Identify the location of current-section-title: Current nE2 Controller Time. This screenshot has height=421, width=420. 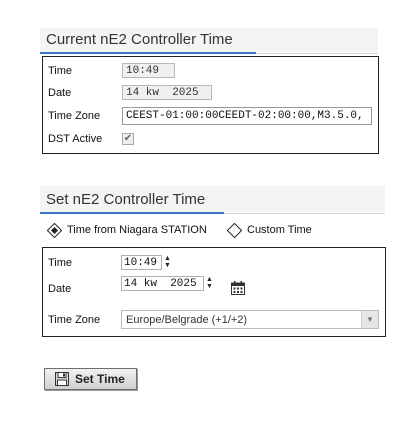
(139, 39).